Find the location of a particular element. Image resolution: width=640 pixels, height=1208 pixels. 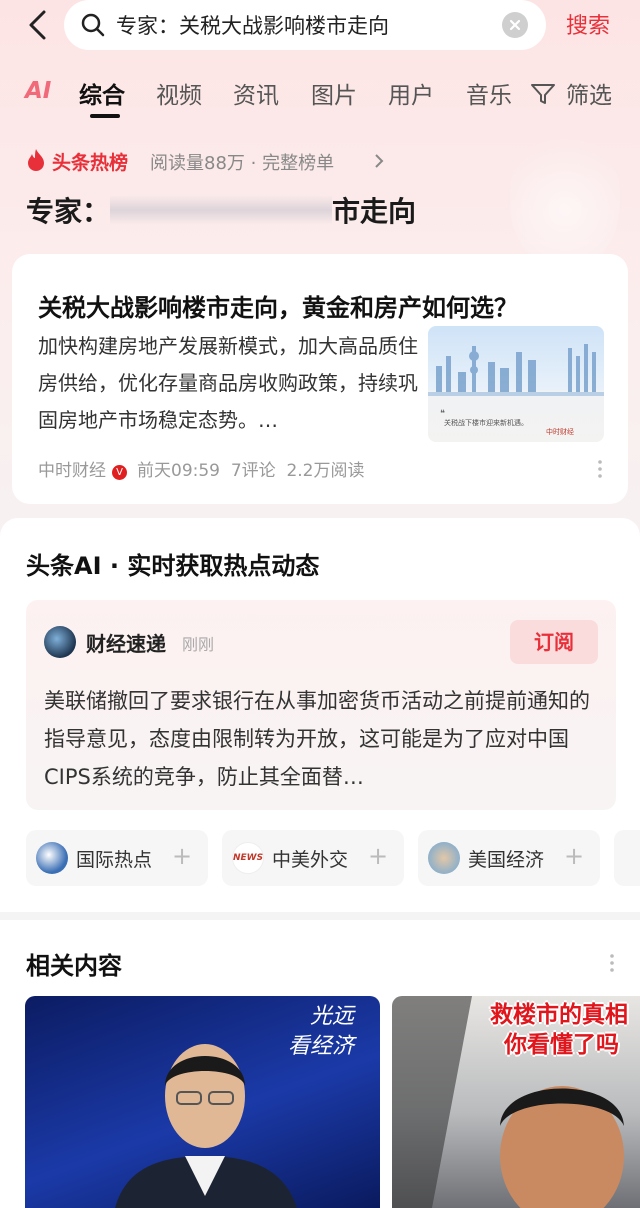

fire-icon is located at coordinates (36, 160).